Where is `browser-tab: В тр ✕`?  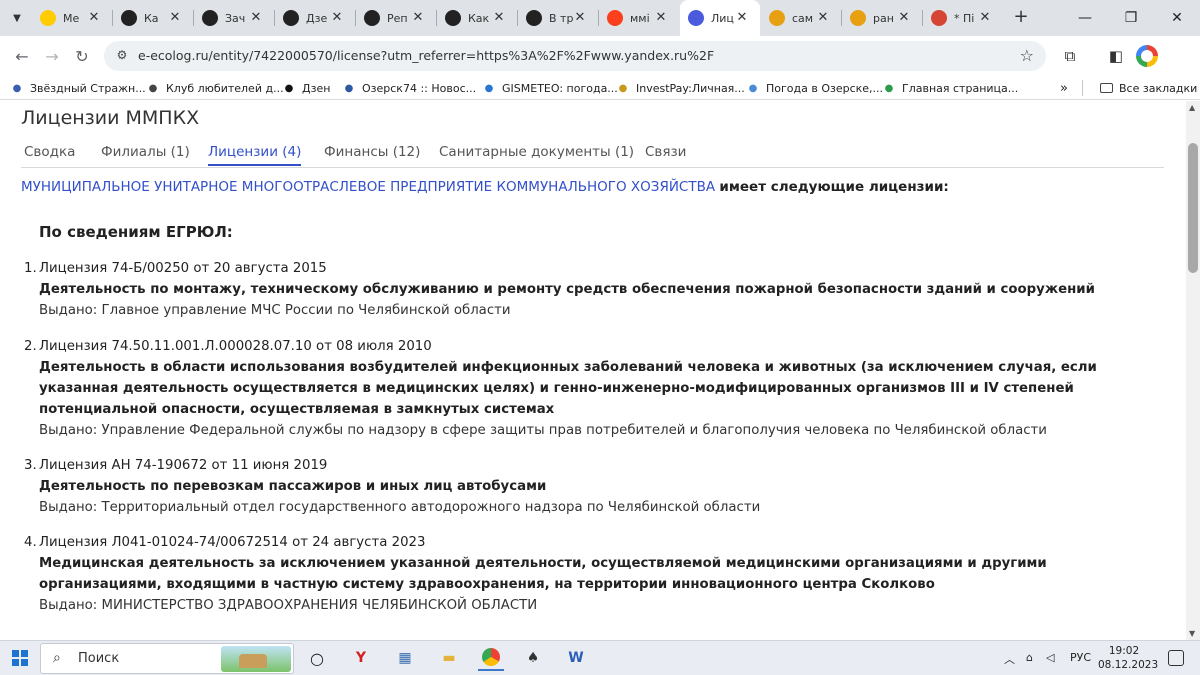 browser-tab: В тр ✕ is located at coordinates (558, 18).